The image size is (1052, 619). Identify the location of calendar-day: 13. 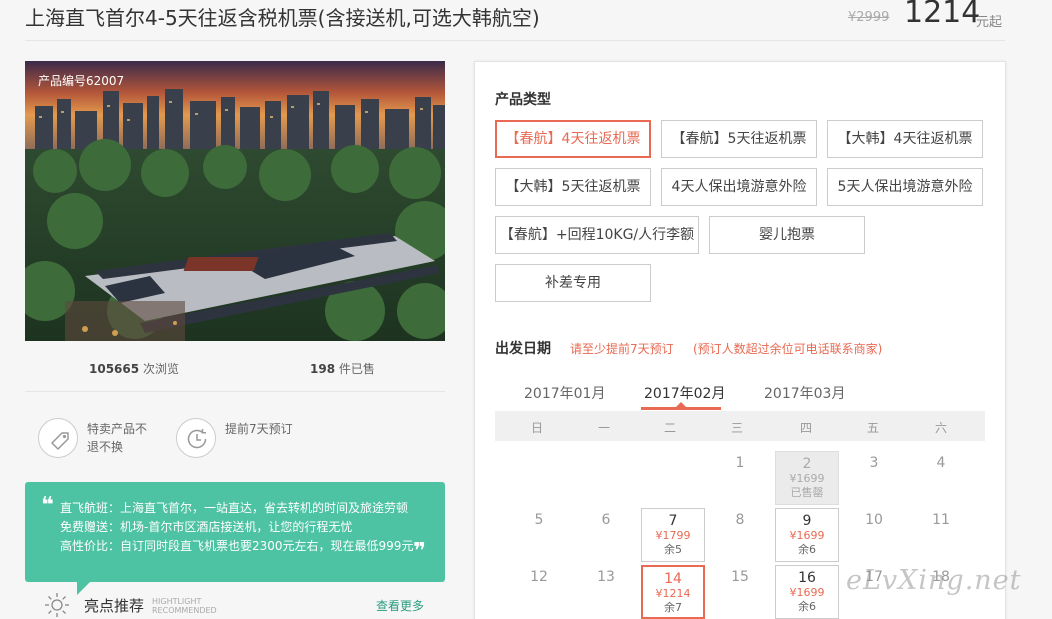
(606, 592).